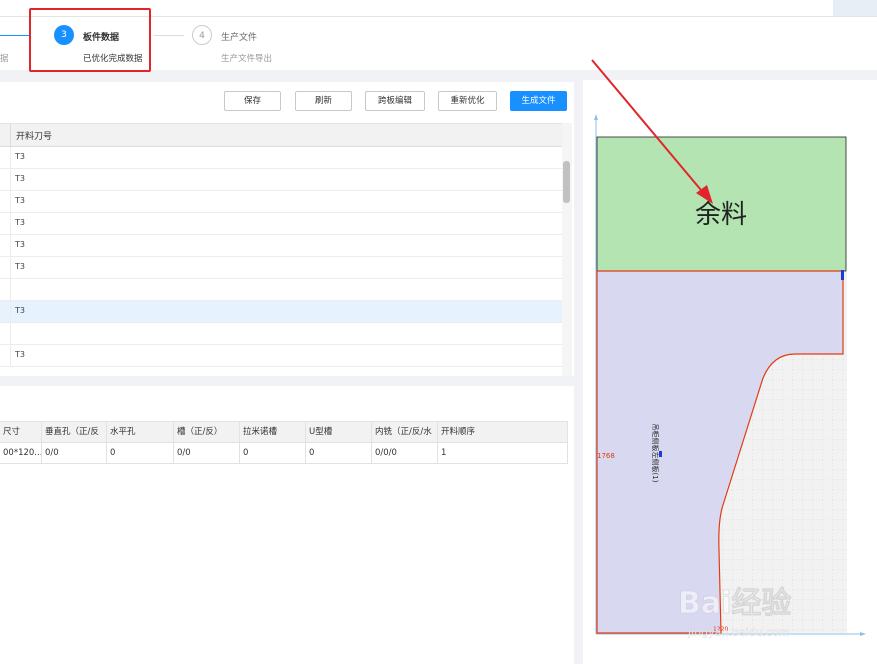  Describe the element at coordinates (842, 275) in the screenshot. I see `part-edge-marker` at that location.